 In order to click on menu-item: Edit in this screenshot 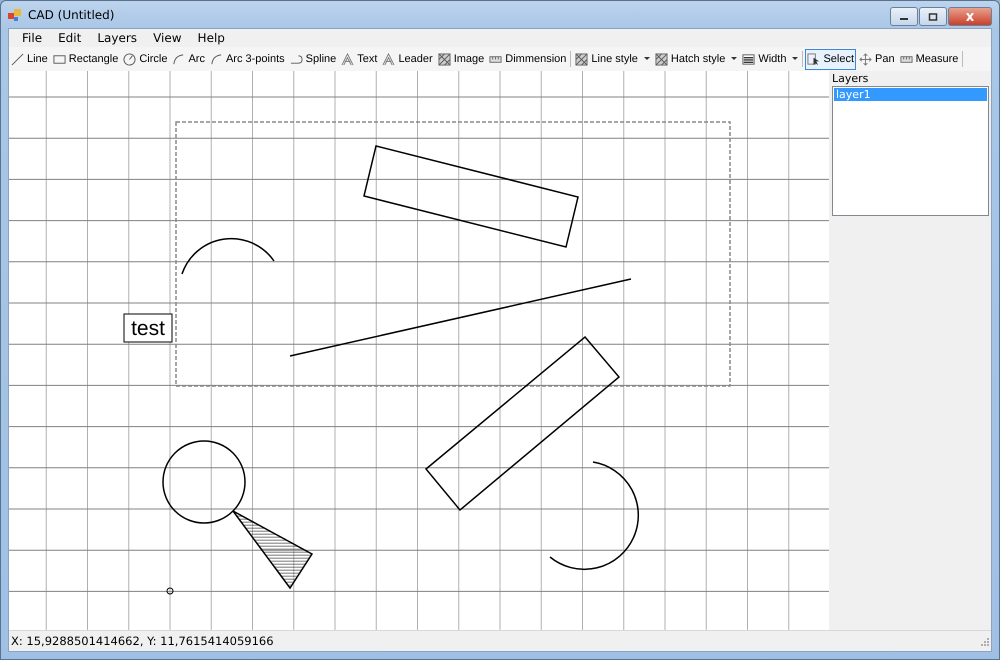, I will do `click(70, 38)`.